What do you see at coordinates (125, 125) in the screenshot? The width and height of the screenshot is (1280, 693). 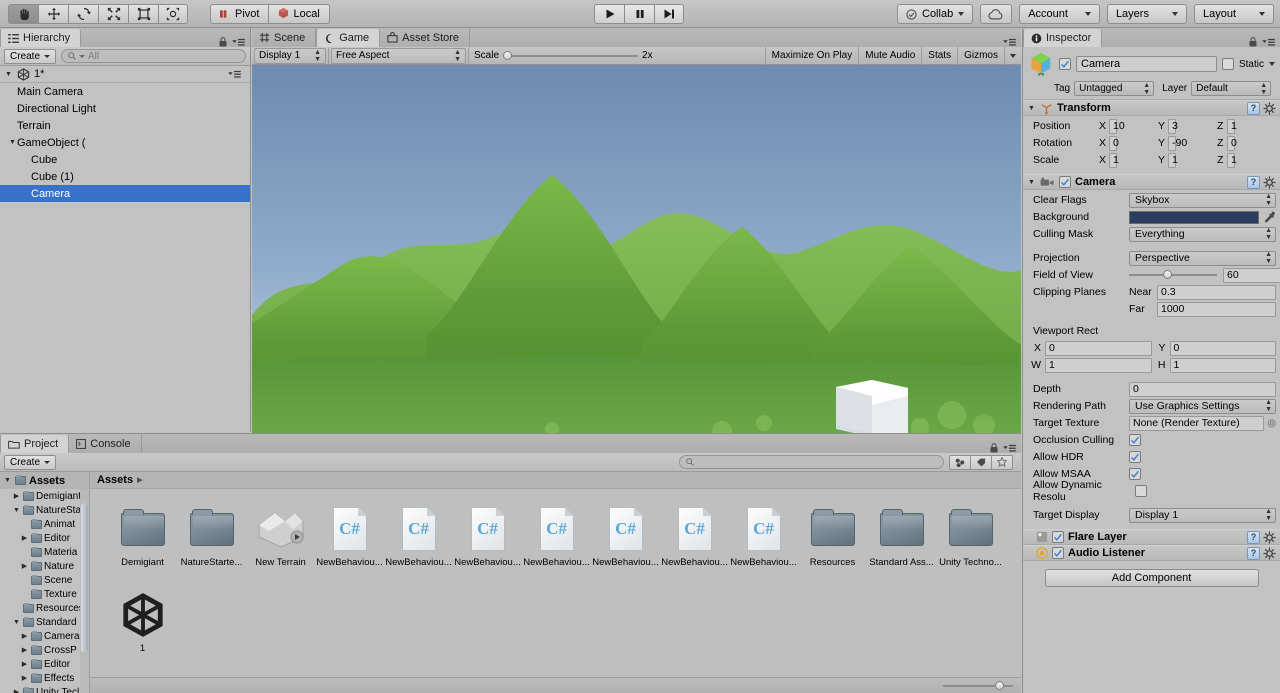 I see `hierarchy-item: Terrain` at bounding box center [125, 125].